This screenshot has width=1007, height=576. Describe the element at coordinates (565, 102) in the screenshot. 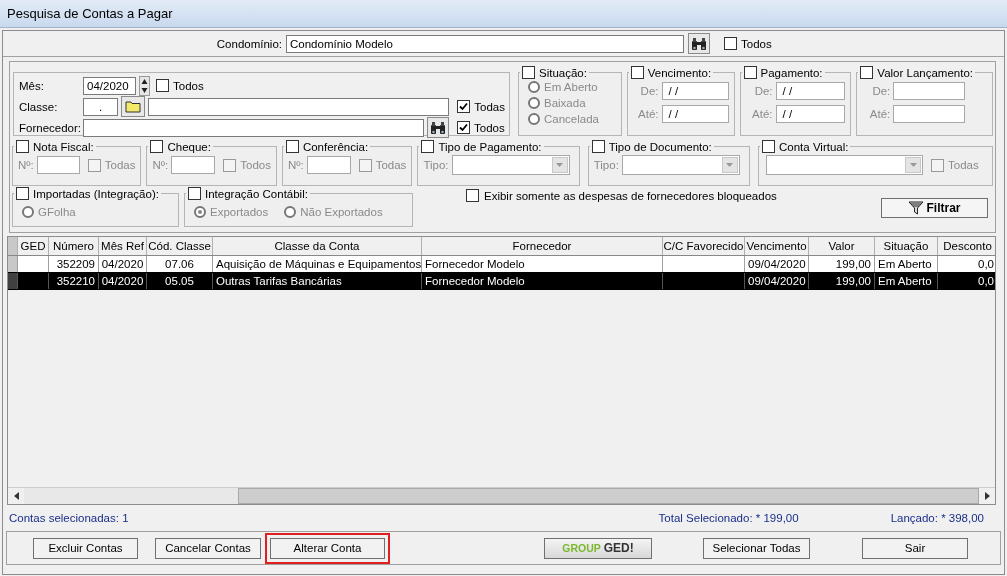

I see `radio-label: Baixada` at that location.